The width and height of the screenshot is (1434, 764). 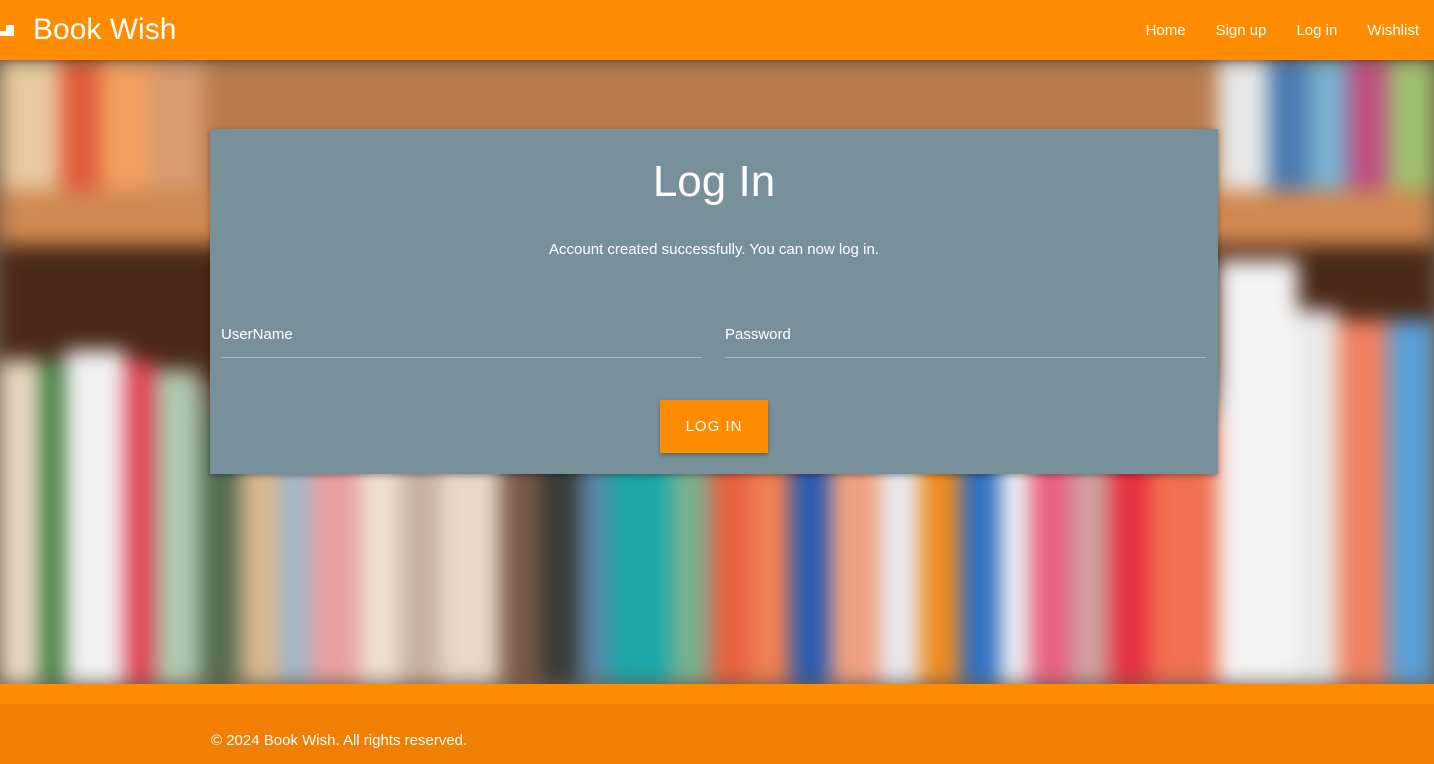 I want to click on nav-links: Home Sign up Log in Wishlist, so click(x=1282, y=30).